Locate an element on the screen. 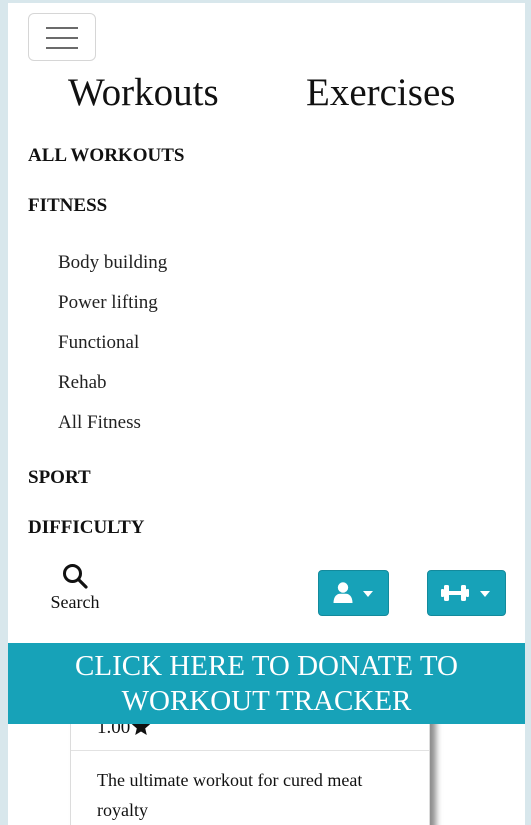 Image resolution: width=531 pixels, height=825 pixels. donate-line-2: WORKOUT TRACKER is located at coordinates (266, 701).